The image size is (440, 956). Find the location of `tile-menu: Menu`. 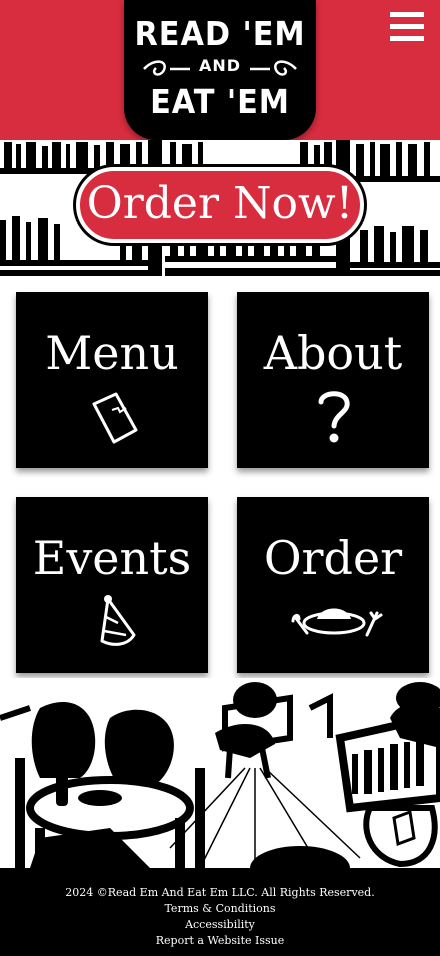

tile-menu: Menu is located at coordinates (112, 380).